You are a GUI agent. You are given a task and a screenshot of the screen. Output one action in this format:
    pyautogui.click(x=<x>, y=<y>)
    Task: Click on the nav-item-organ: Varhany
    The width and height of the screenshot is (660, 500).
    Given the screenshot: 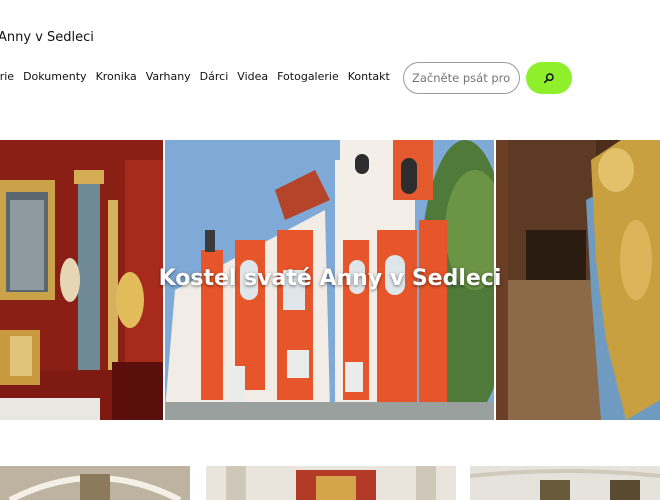 What is the action you would take?
    pyautogui.click(x=168, y=76)
    